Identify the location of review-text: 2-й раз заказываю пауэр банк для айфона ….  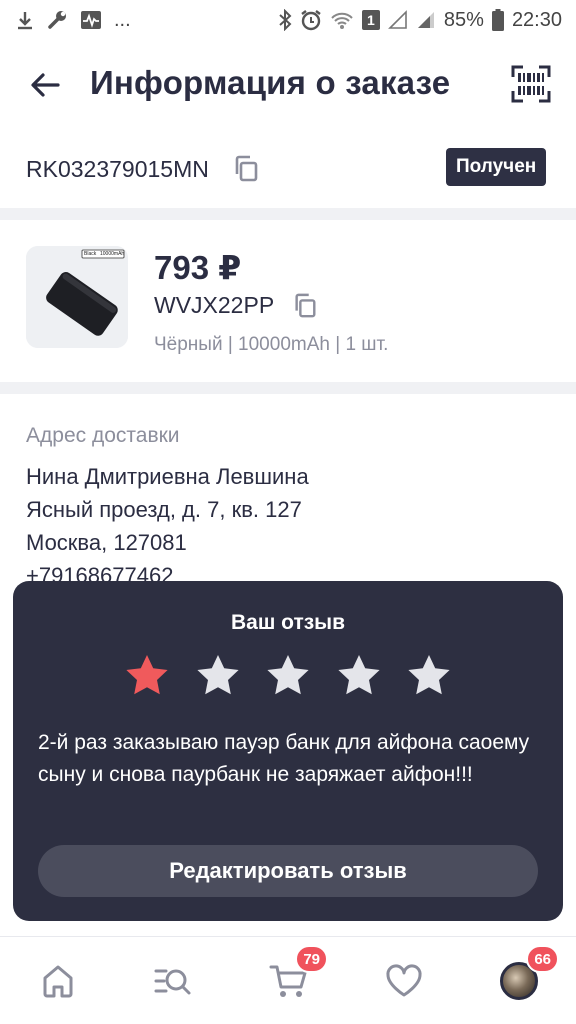
(284, 758).